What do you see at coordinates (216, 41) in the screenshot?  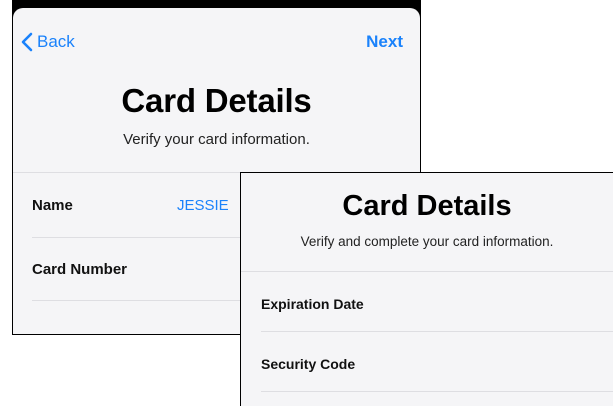 I see `navigation-bar: Back Next` at bounding box center [216, 41].